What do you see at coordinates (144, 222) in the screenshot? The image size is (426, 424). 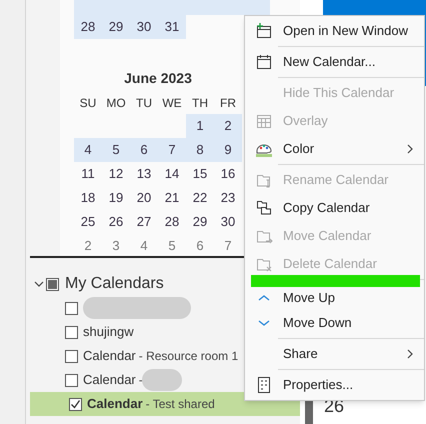 I see `day-cell: 27` at bounding box center [144, 222].